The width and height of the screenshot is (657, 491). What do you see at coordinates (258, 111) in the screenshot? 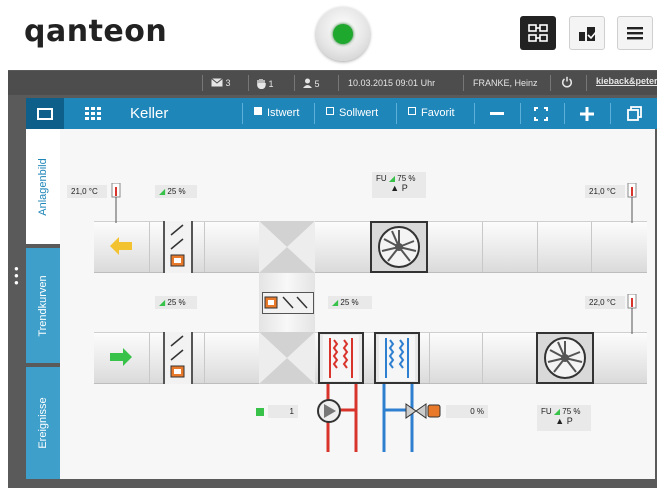
I see `checkbox-checked-icon` at bounding box center [258, 111].